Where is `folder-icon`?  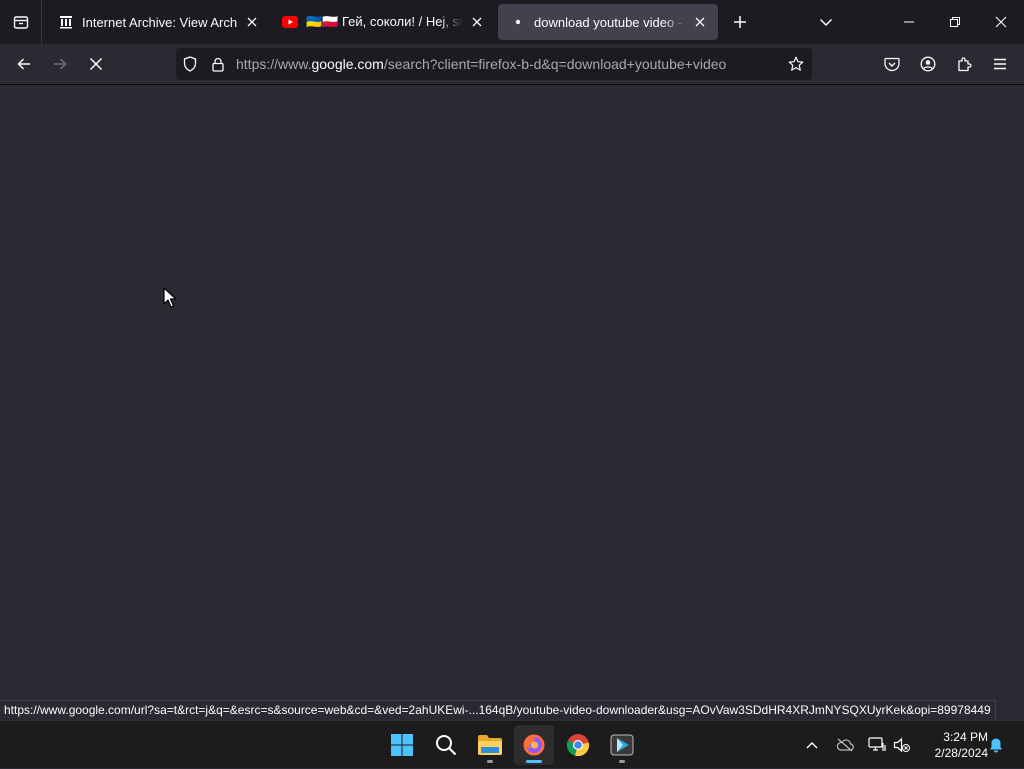
folder-icon is located at coordinates (490, 745).